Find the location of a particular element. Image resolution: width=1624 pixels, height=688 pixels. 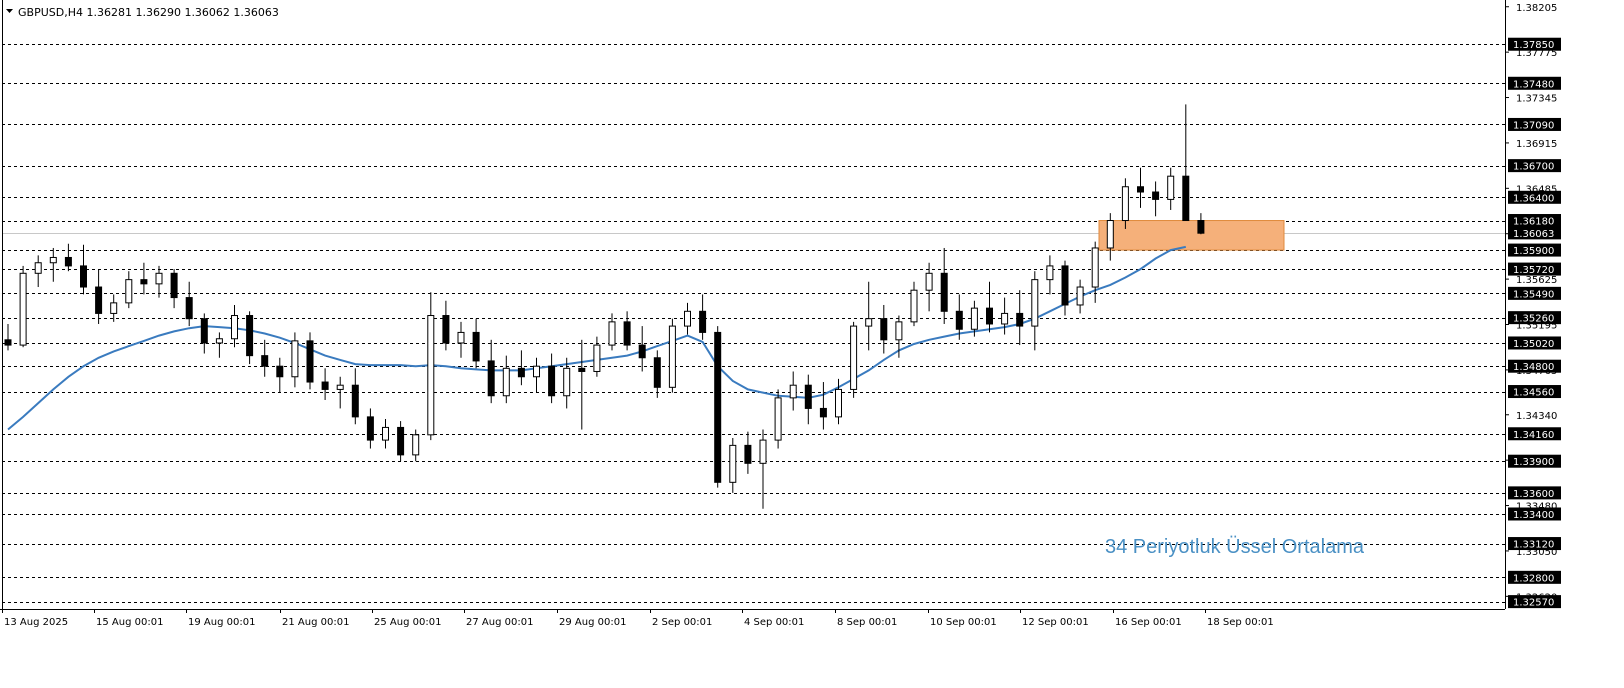

x-tick-label: 15 Aug 00:01 is located at coordinates (129, 622).